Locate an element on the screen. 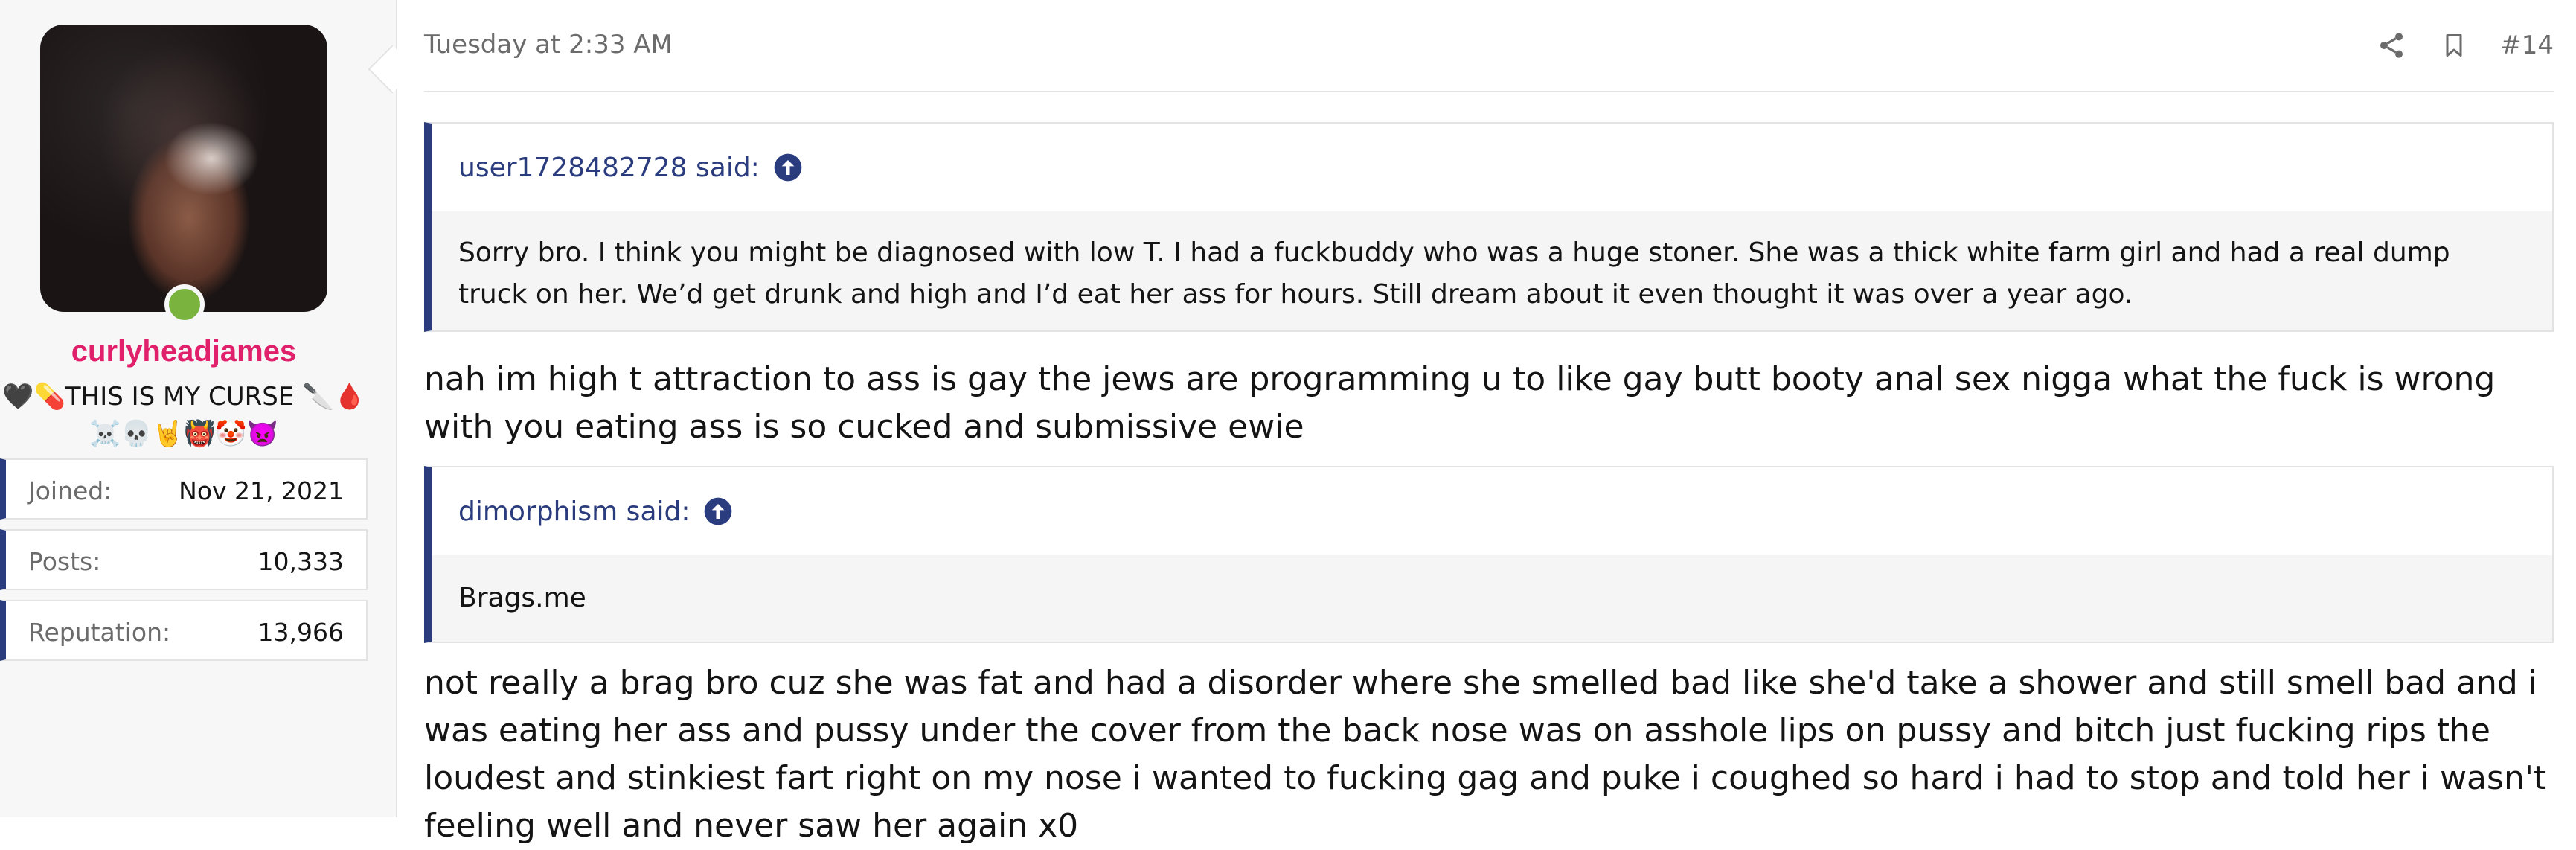 This screenshot has width=2576, height=850. quote-author: user1728482728 said: is located at coordinates (609, 168).